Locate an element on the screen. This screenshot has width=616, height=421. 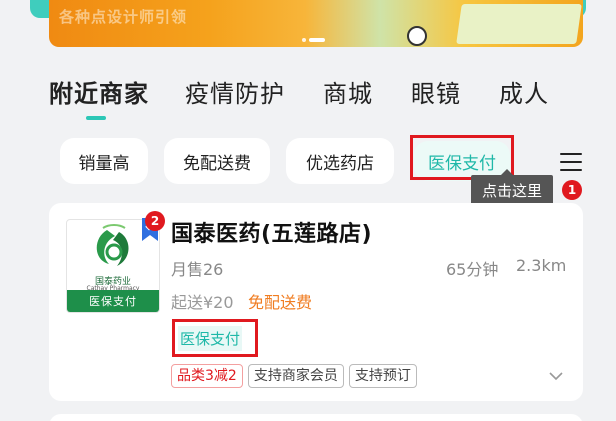
member-tag: 支持商家会员 is located at coordinates (295, 376).